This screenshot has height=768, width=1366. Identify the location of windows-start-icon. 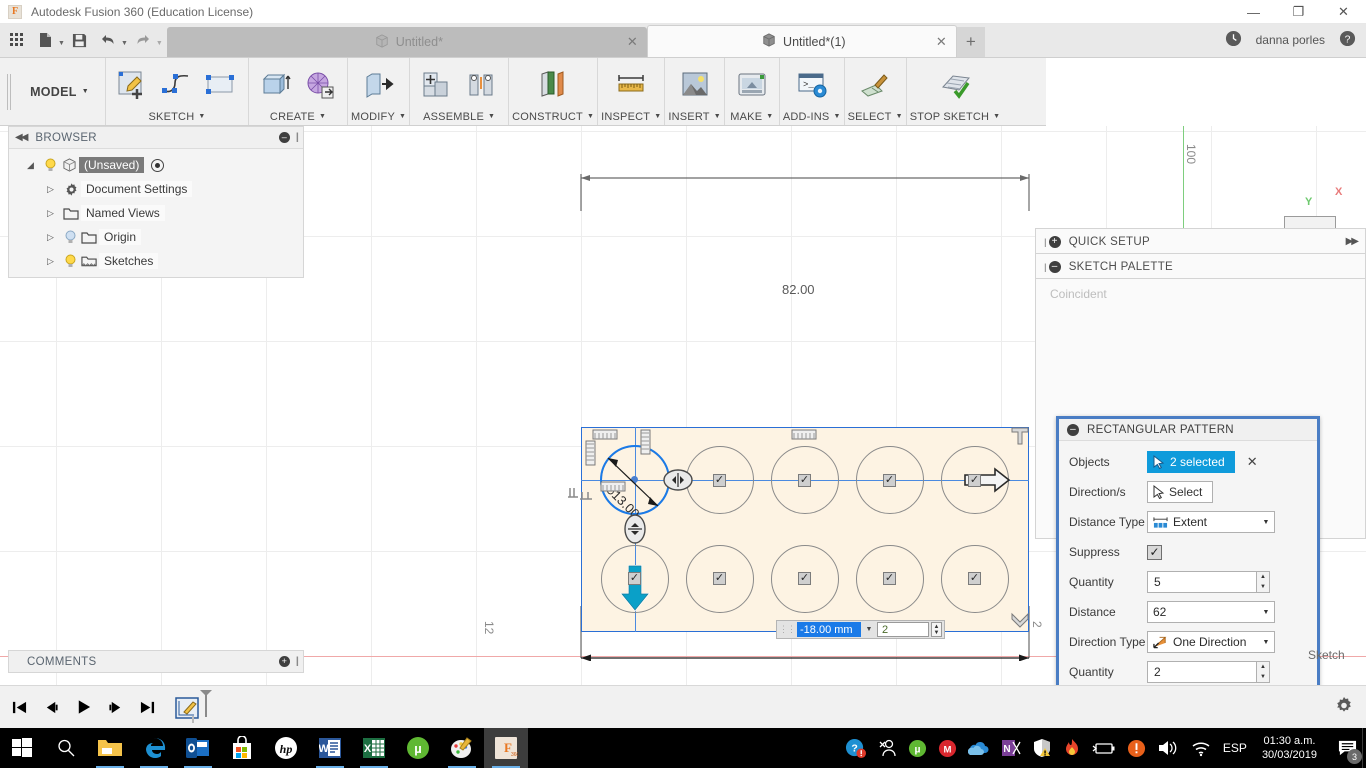
(22, 748).